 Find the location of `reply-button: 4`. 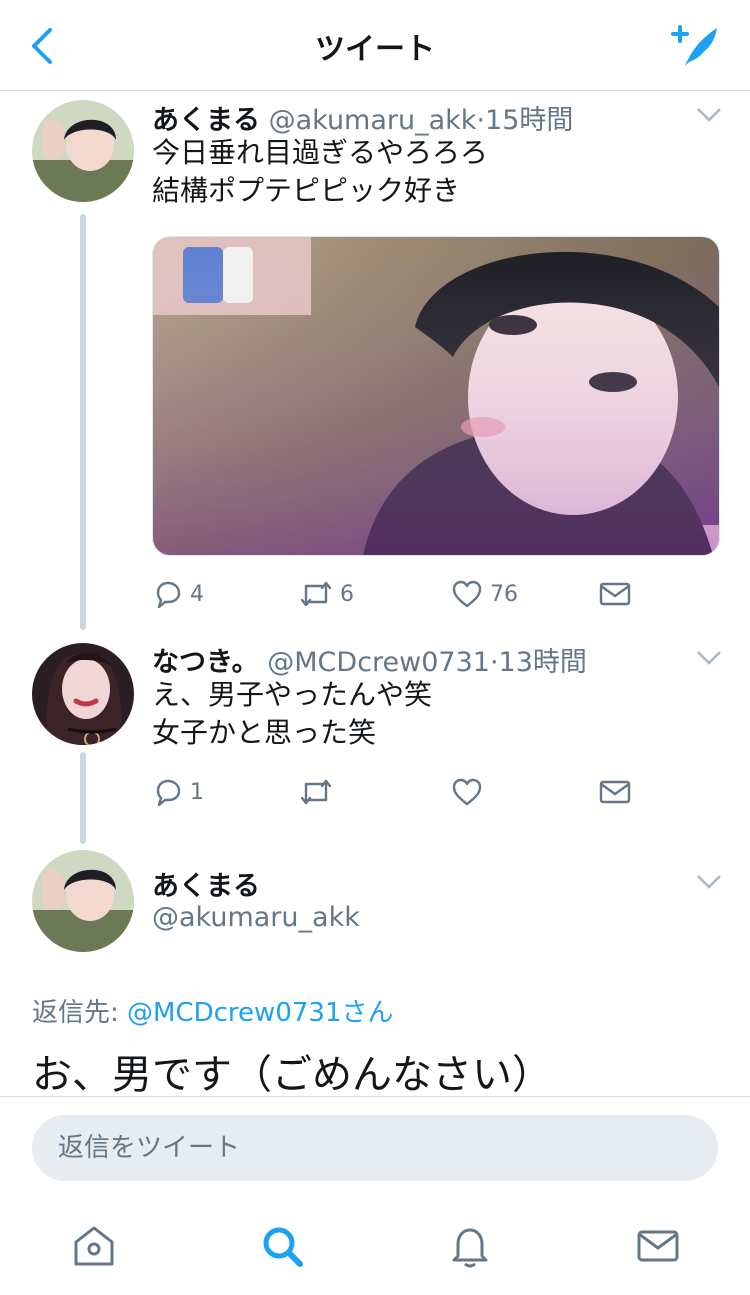

reply-button: 4 is located at coordinates (178, 594).